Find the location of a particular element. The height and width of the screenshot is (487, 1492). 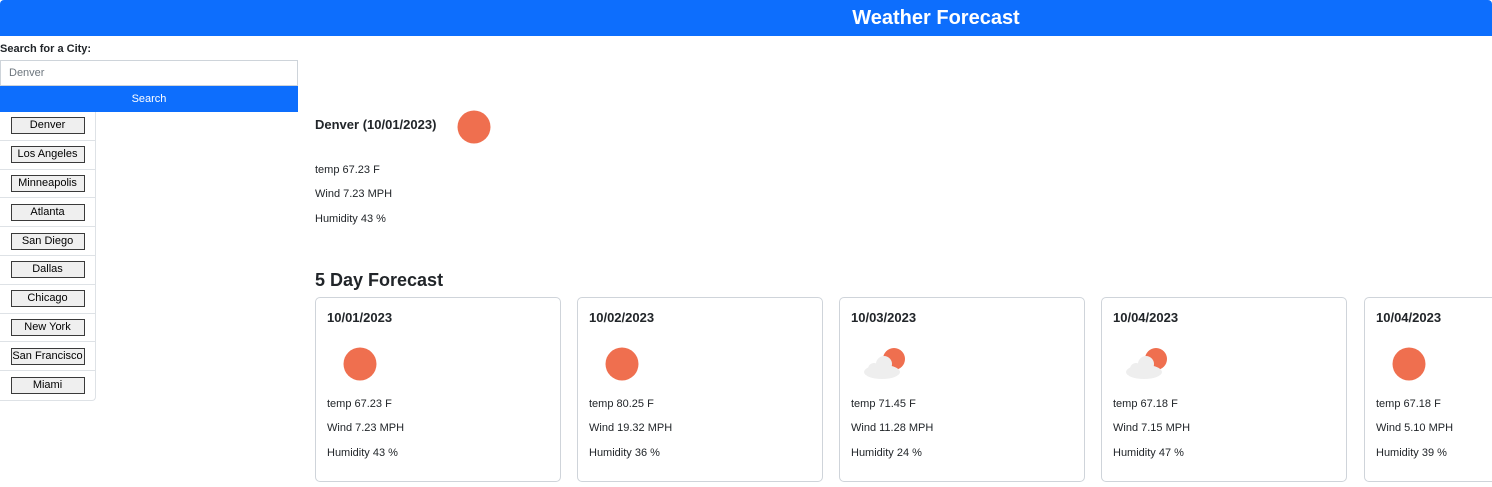

page-title: Weather Forecast is located at coordinates (936, 18).